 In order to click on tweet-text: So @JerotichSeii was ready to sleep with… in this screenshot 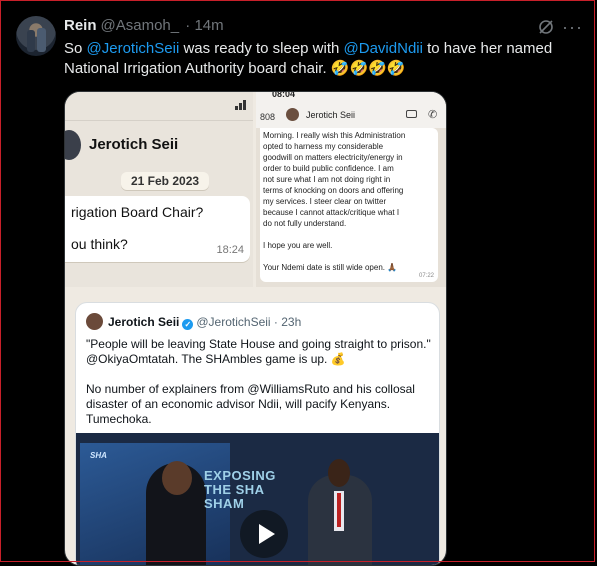, I will do `click(324, 59)`.